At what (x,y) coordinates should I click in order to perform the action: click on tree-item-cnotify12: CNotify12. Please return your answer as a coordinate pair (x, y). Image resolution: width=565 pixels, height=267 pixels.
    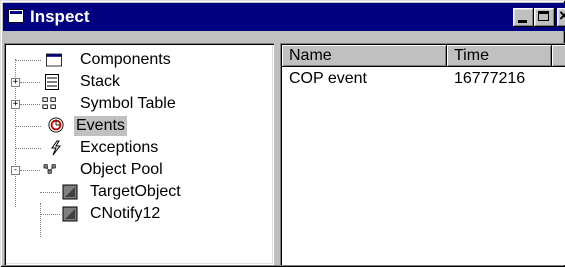
    Looking at the image, I should click on (134, 214).